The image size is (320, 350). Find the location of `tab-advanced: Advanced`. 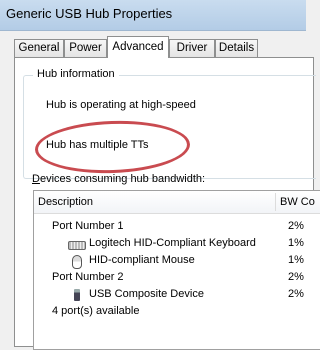

tab-advanced: Advanced is located at coordinates (138, 47).